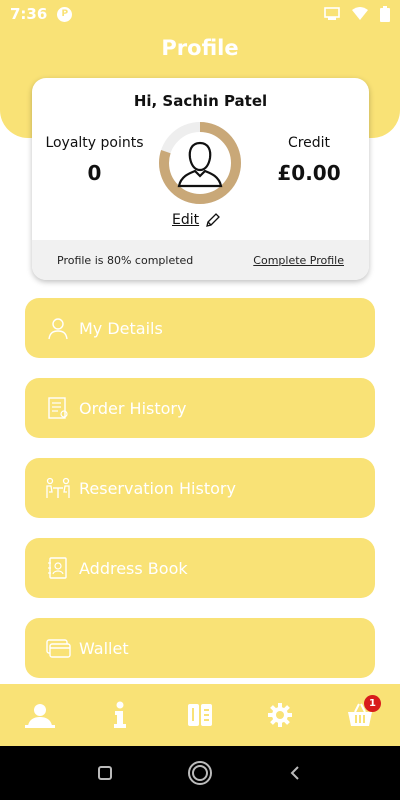  What do you see at coordinates (94, 173) in the screenshot?
I see `loyalty-points-value: 0` at bounding box center [94, 173].